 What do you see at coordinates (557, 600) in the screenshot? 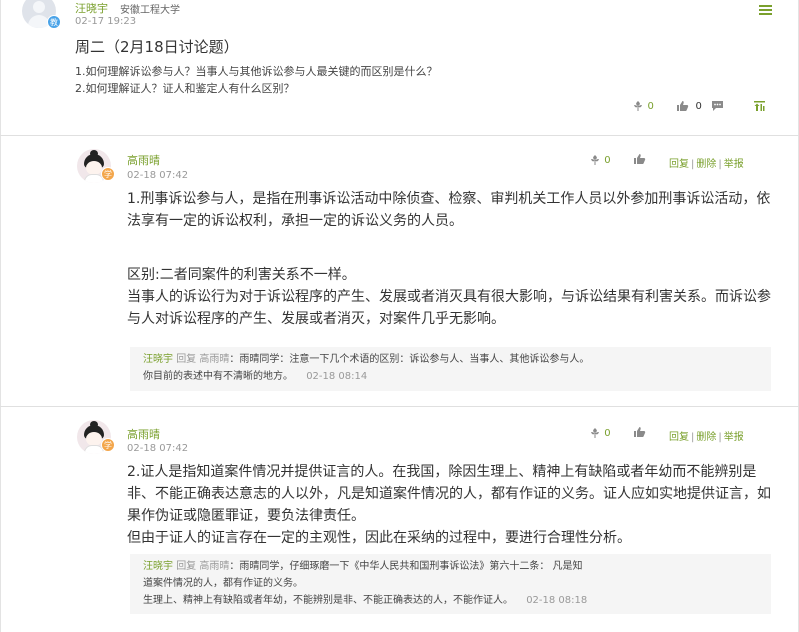
I see `comment-time: 02-18 08:18` at bounding box center [557, 600].